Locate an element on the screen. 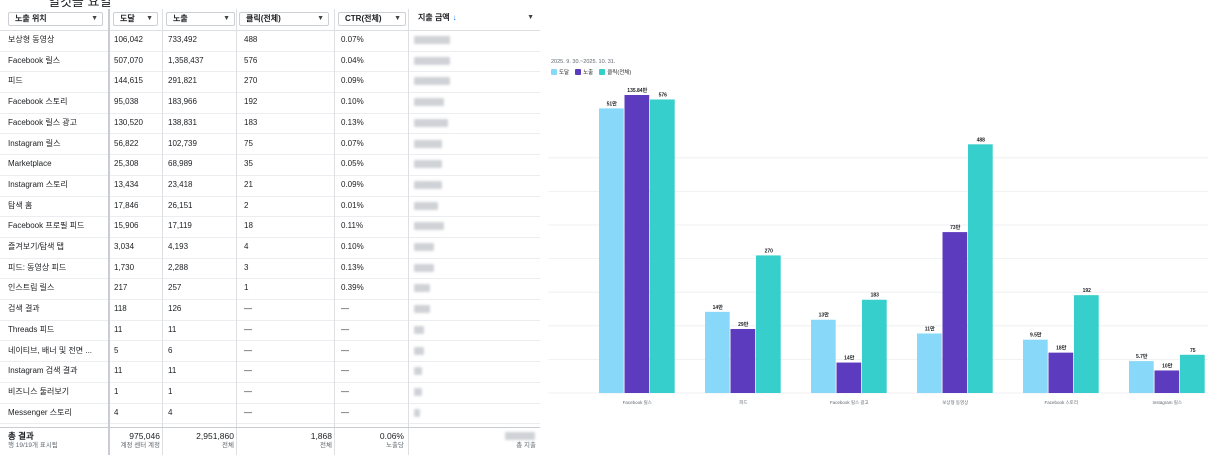  col-header-reach: 도달 ▼ is located at coordinates (135, 19).